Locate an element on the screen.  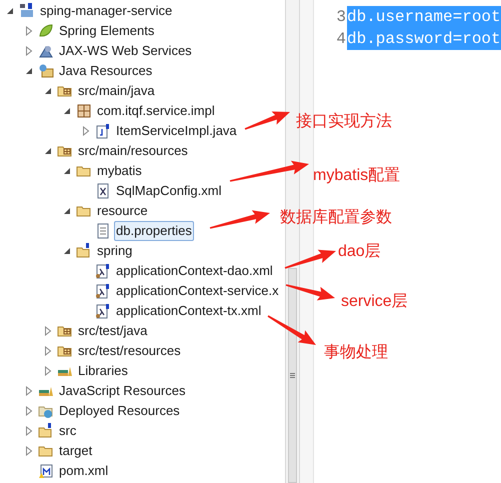
tree-item: resource is located at coordinates (122, 211).